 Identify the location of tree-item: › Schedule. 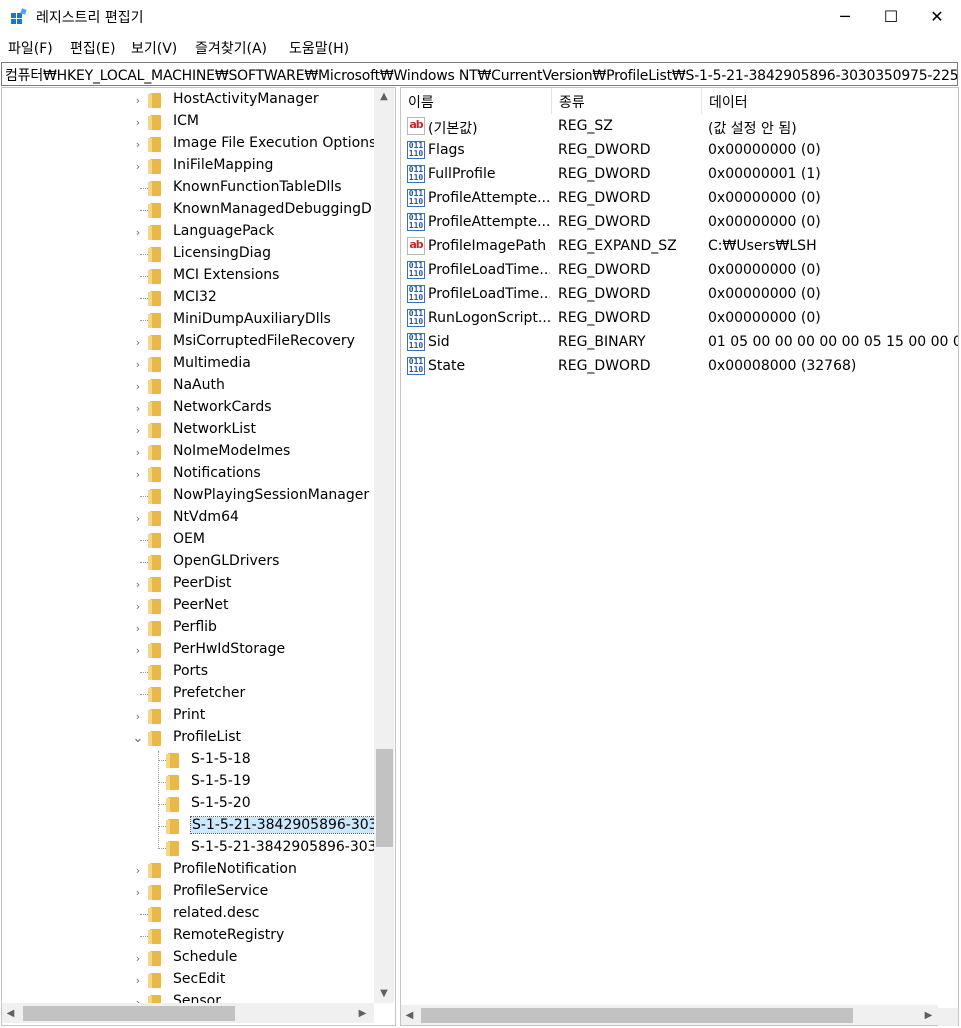
(188, 958).